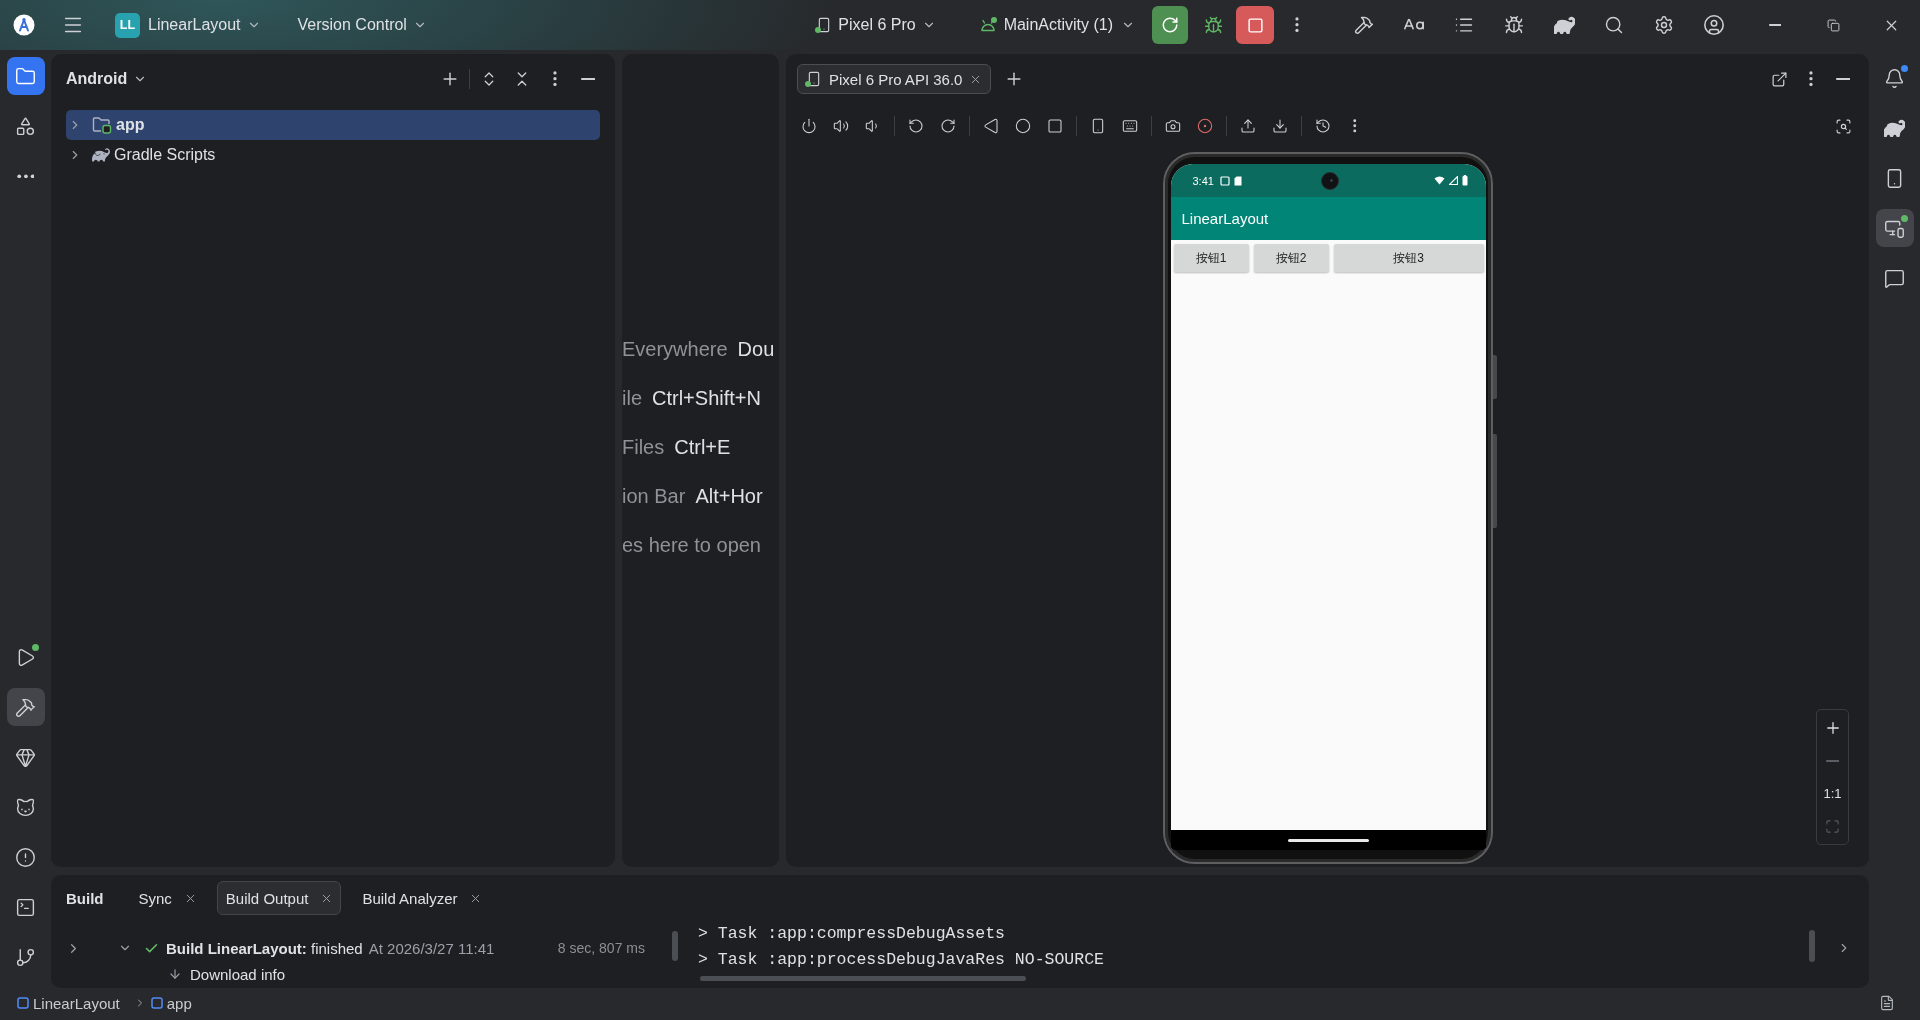 The height and width of the screenshot is (1020, 1920). What do you see at coordinates (1714, 25) in the screenshot?
I see `user-circle-icon` at bounding box center [1714, 25].